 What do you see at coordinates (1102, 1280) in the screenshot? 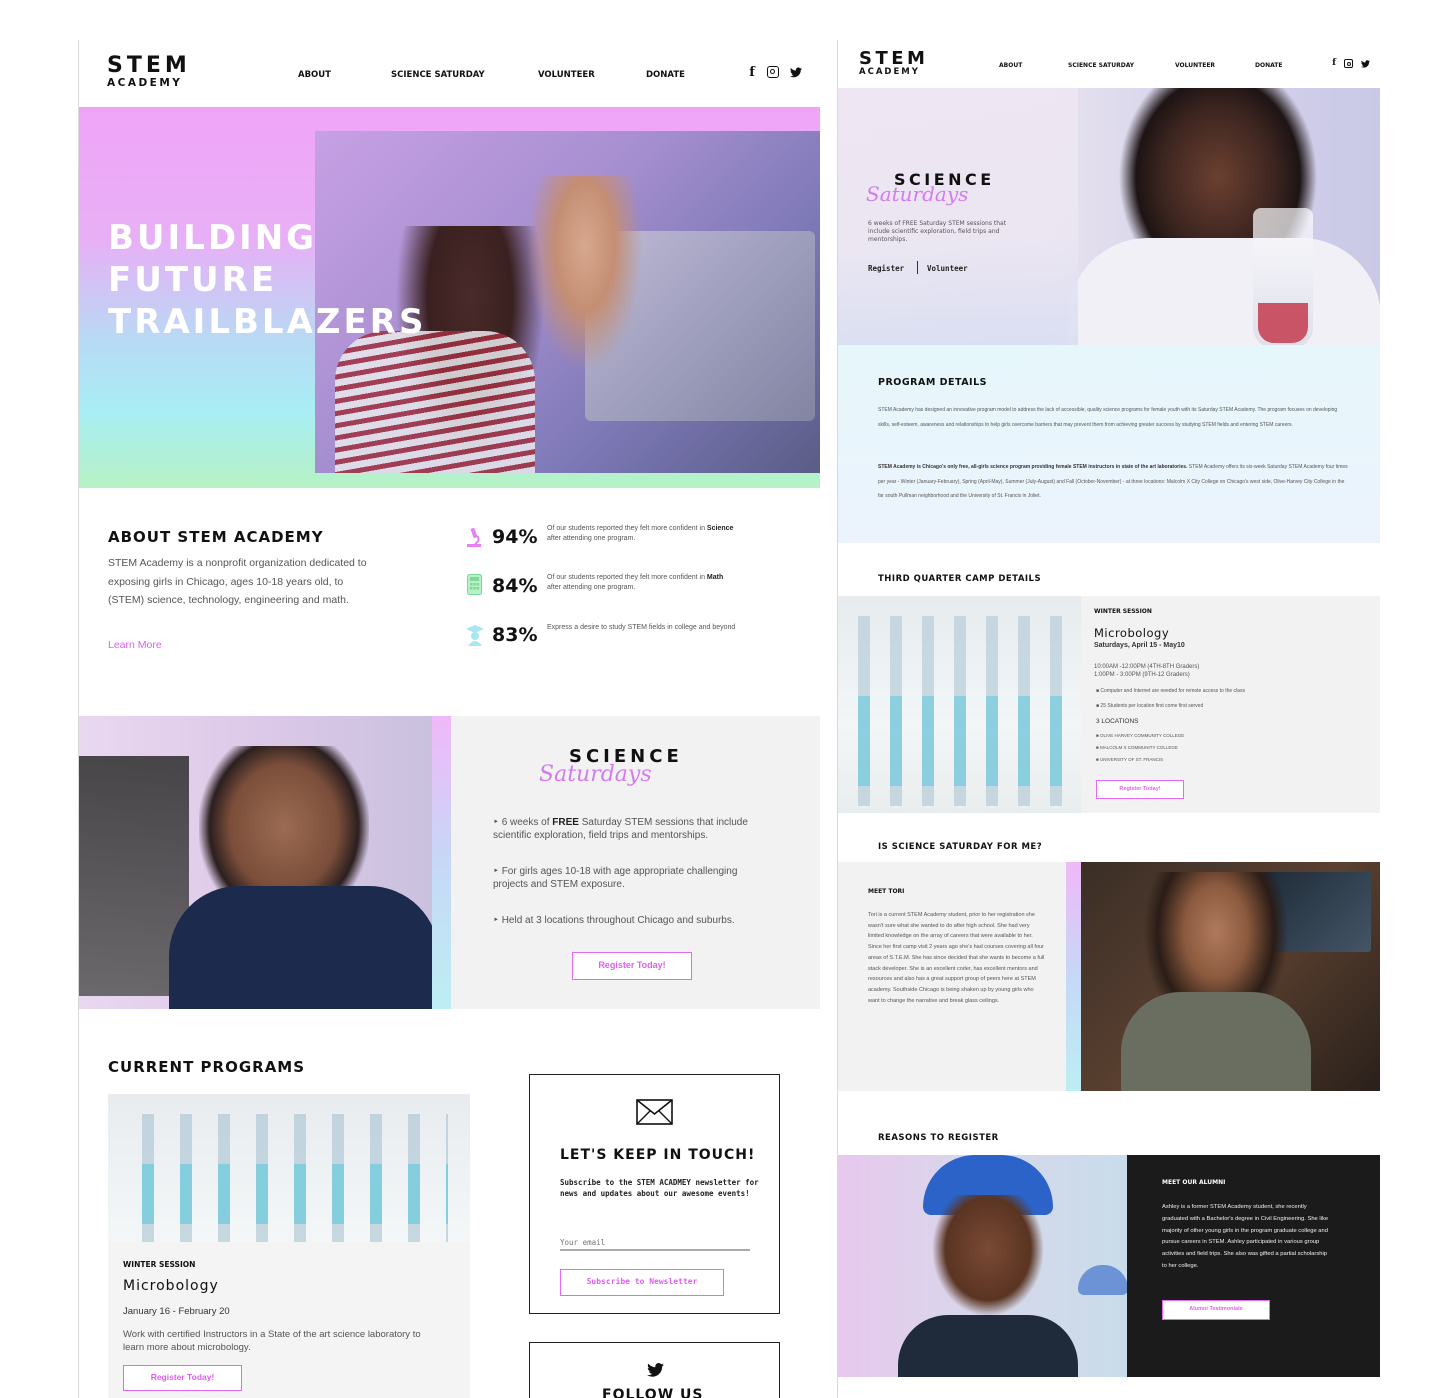
I see `alumni-photo-helmet-bg` at bounding box center [1102, 1280].